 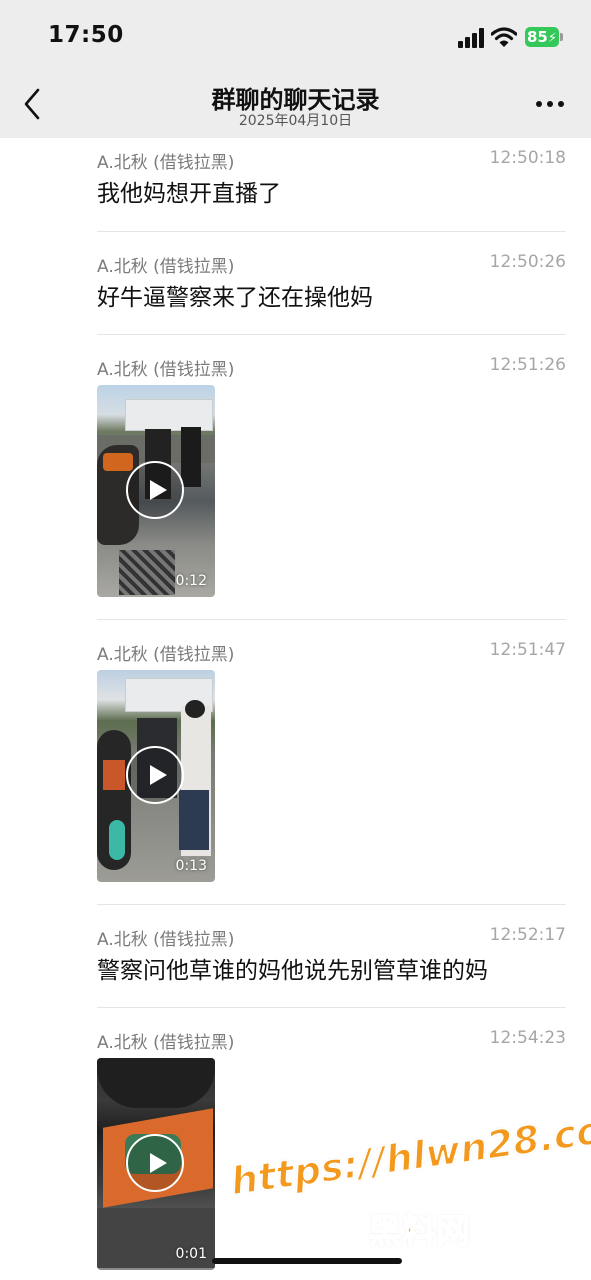 I want to click on video-thumbnail: 0:13, so click(x=156, y=776).